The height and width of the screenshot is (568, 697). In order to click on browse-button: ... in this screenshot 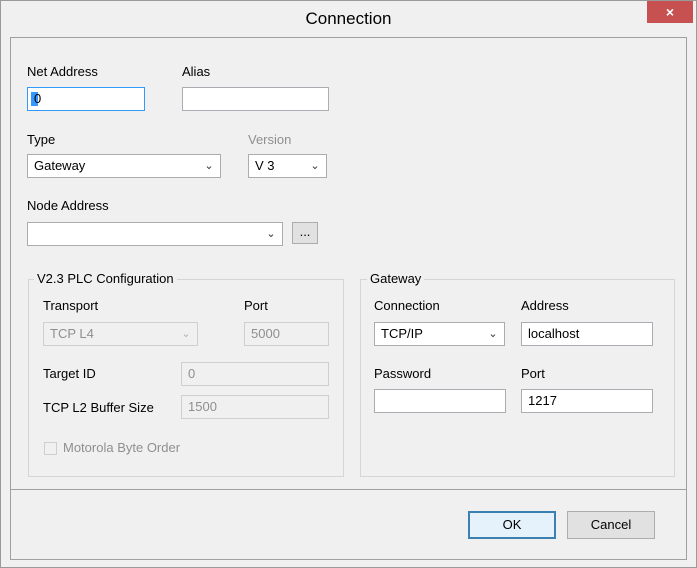, I will do `click(305, 233)`.